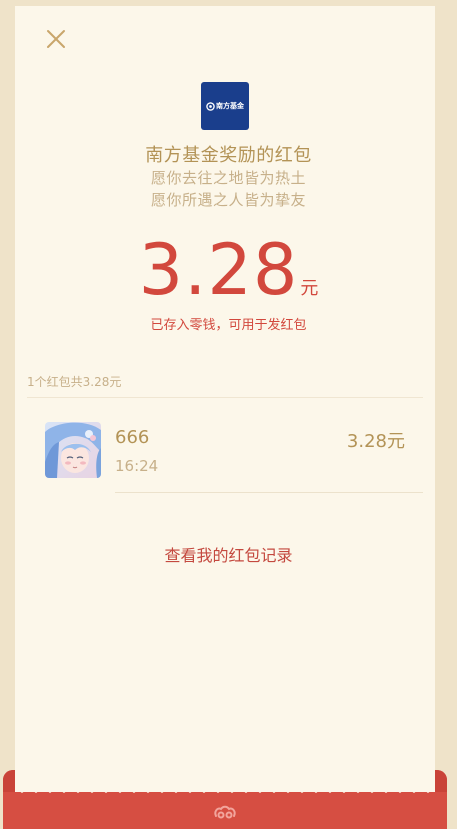 Image resolution: width=457 pixels, height=829 pixels. What do you see at coordinates (225, 789) in the screenshot?
I see `card-zigzag-edge` at bounding box center [225, 789].